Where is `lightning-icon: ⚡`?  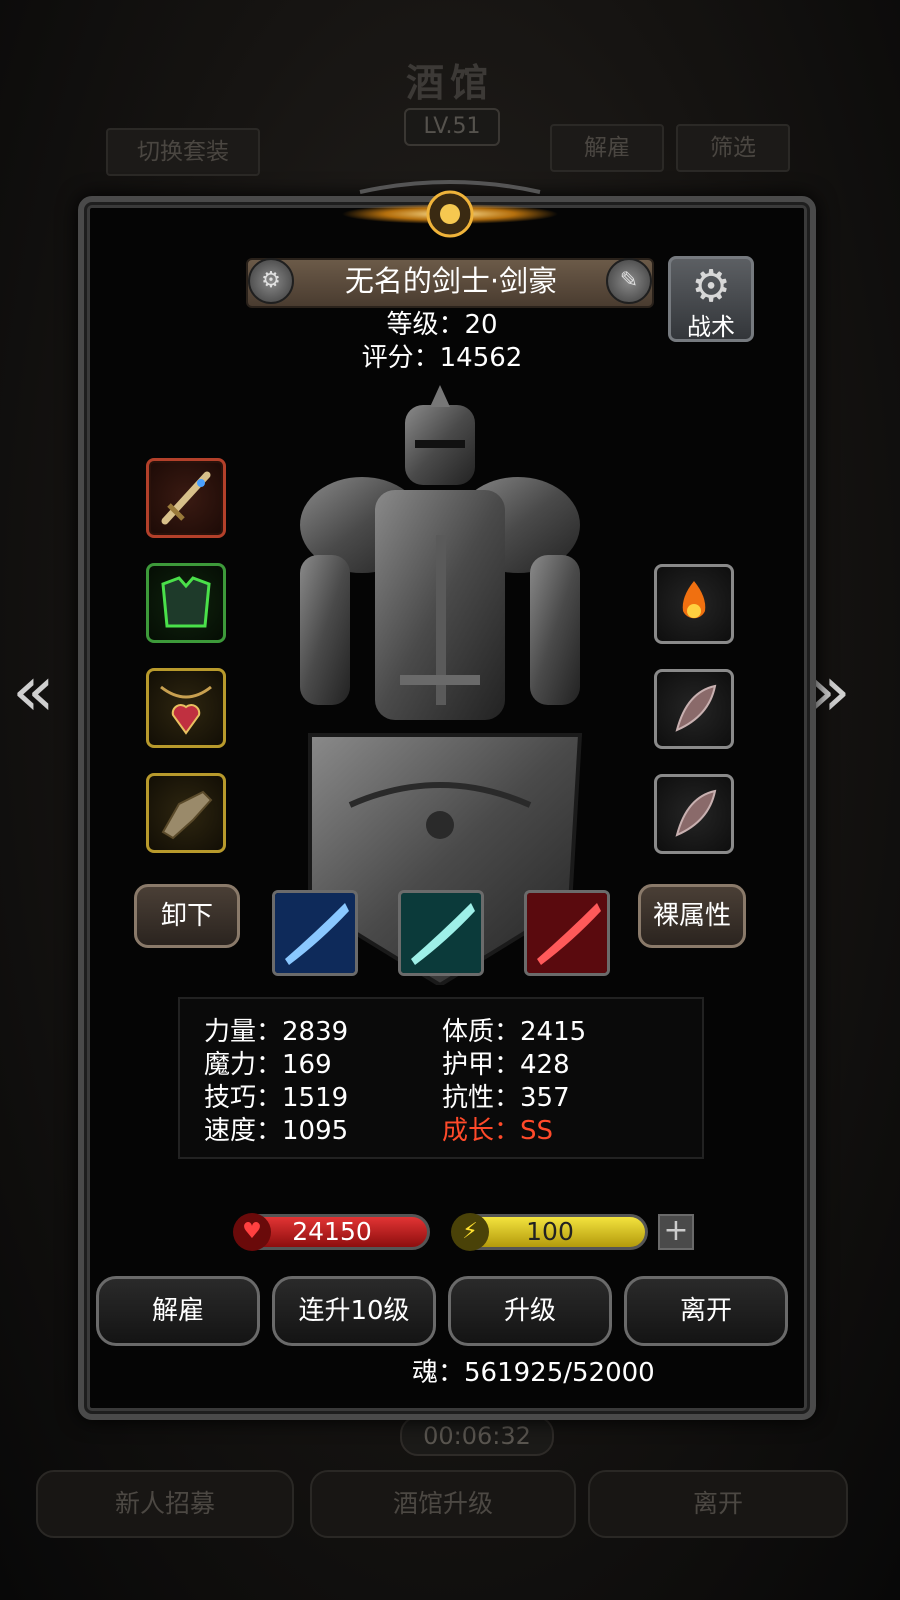 lightning-icon: ⚡ is located at coordinates (470, 1232).